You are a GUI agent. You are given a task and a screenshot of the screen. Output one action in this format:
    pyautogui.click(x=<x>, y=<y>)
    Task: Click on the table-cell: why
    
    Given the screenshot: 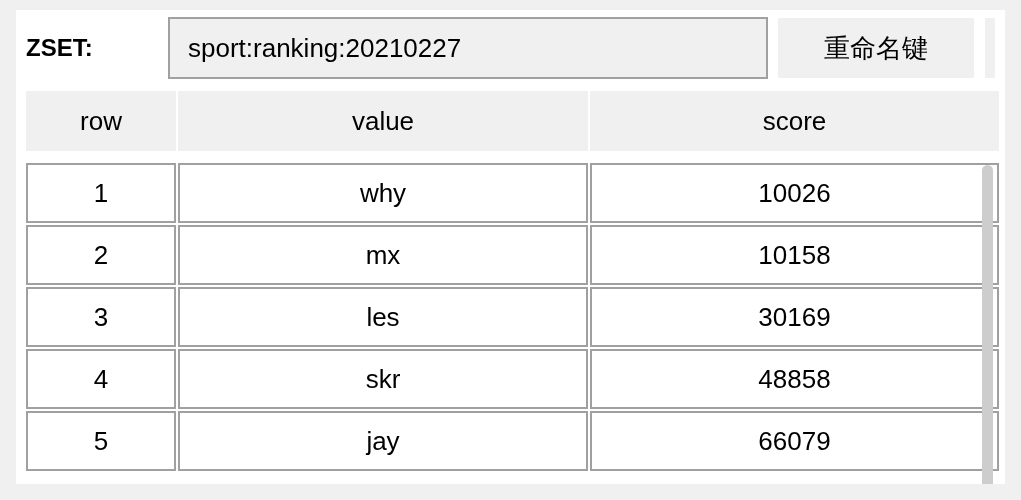 What is the action you would take?
    pyautogui.click(x=383, y=193)
    